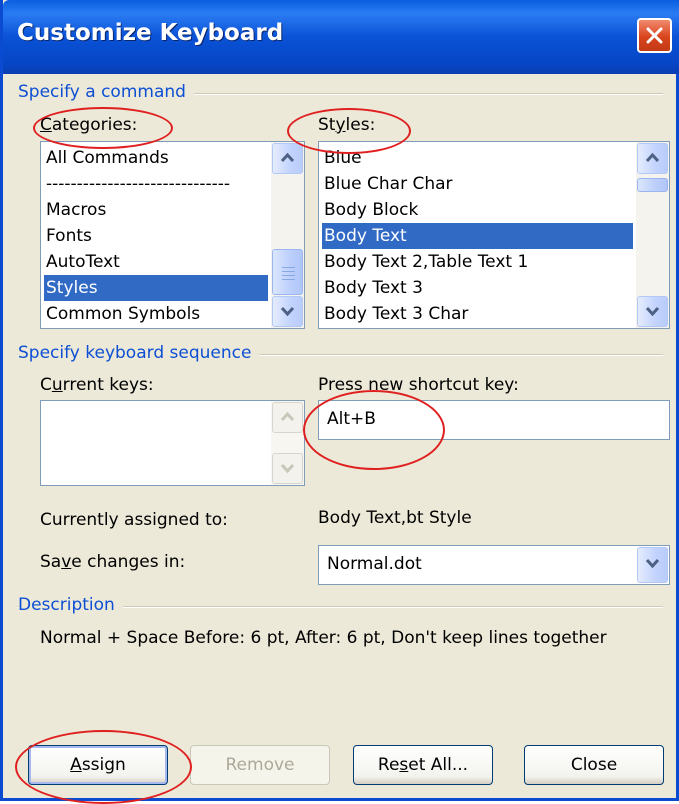  I want to click on new-shortcut-input: Alt+B, so click(494, 420).